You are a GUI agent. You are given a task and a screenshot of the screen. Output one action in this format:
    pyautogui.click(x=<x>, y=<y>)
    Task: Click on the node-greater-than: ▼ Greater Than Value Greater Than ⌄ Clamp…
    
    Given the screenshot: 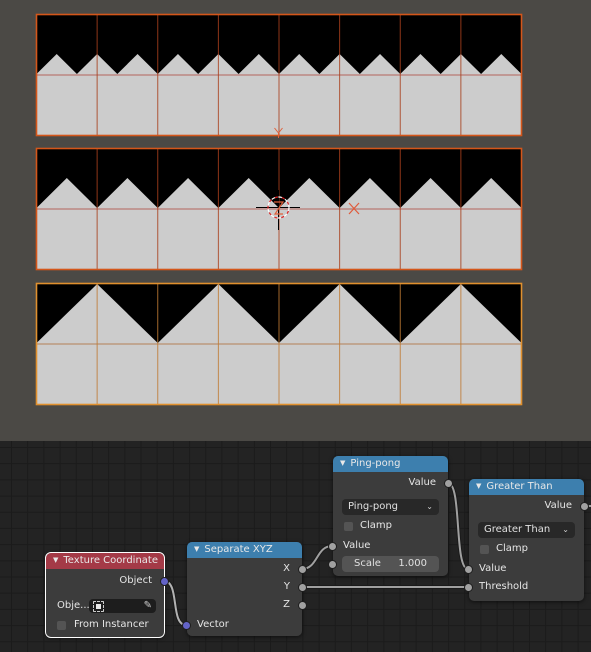 What is the action you would take?
    pyautogui.click(x=526, y=540)
    